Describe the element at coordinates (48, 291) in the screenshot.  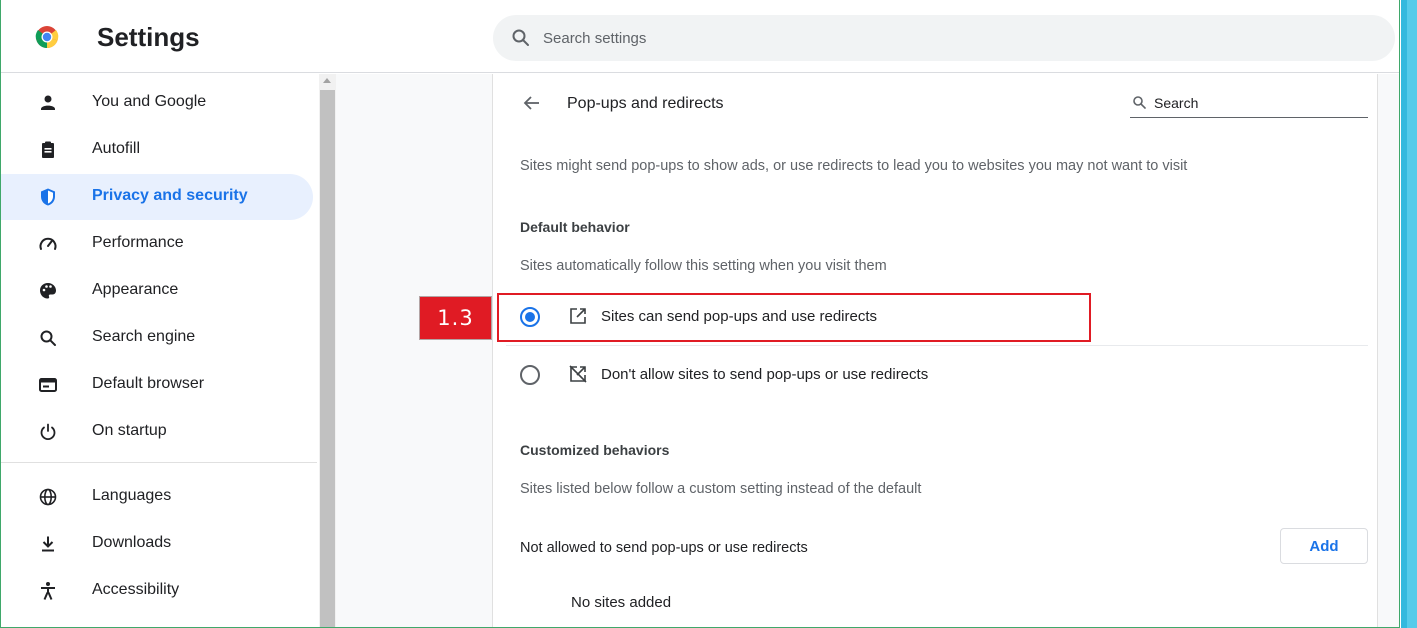
I see `palette-icon` at that location.